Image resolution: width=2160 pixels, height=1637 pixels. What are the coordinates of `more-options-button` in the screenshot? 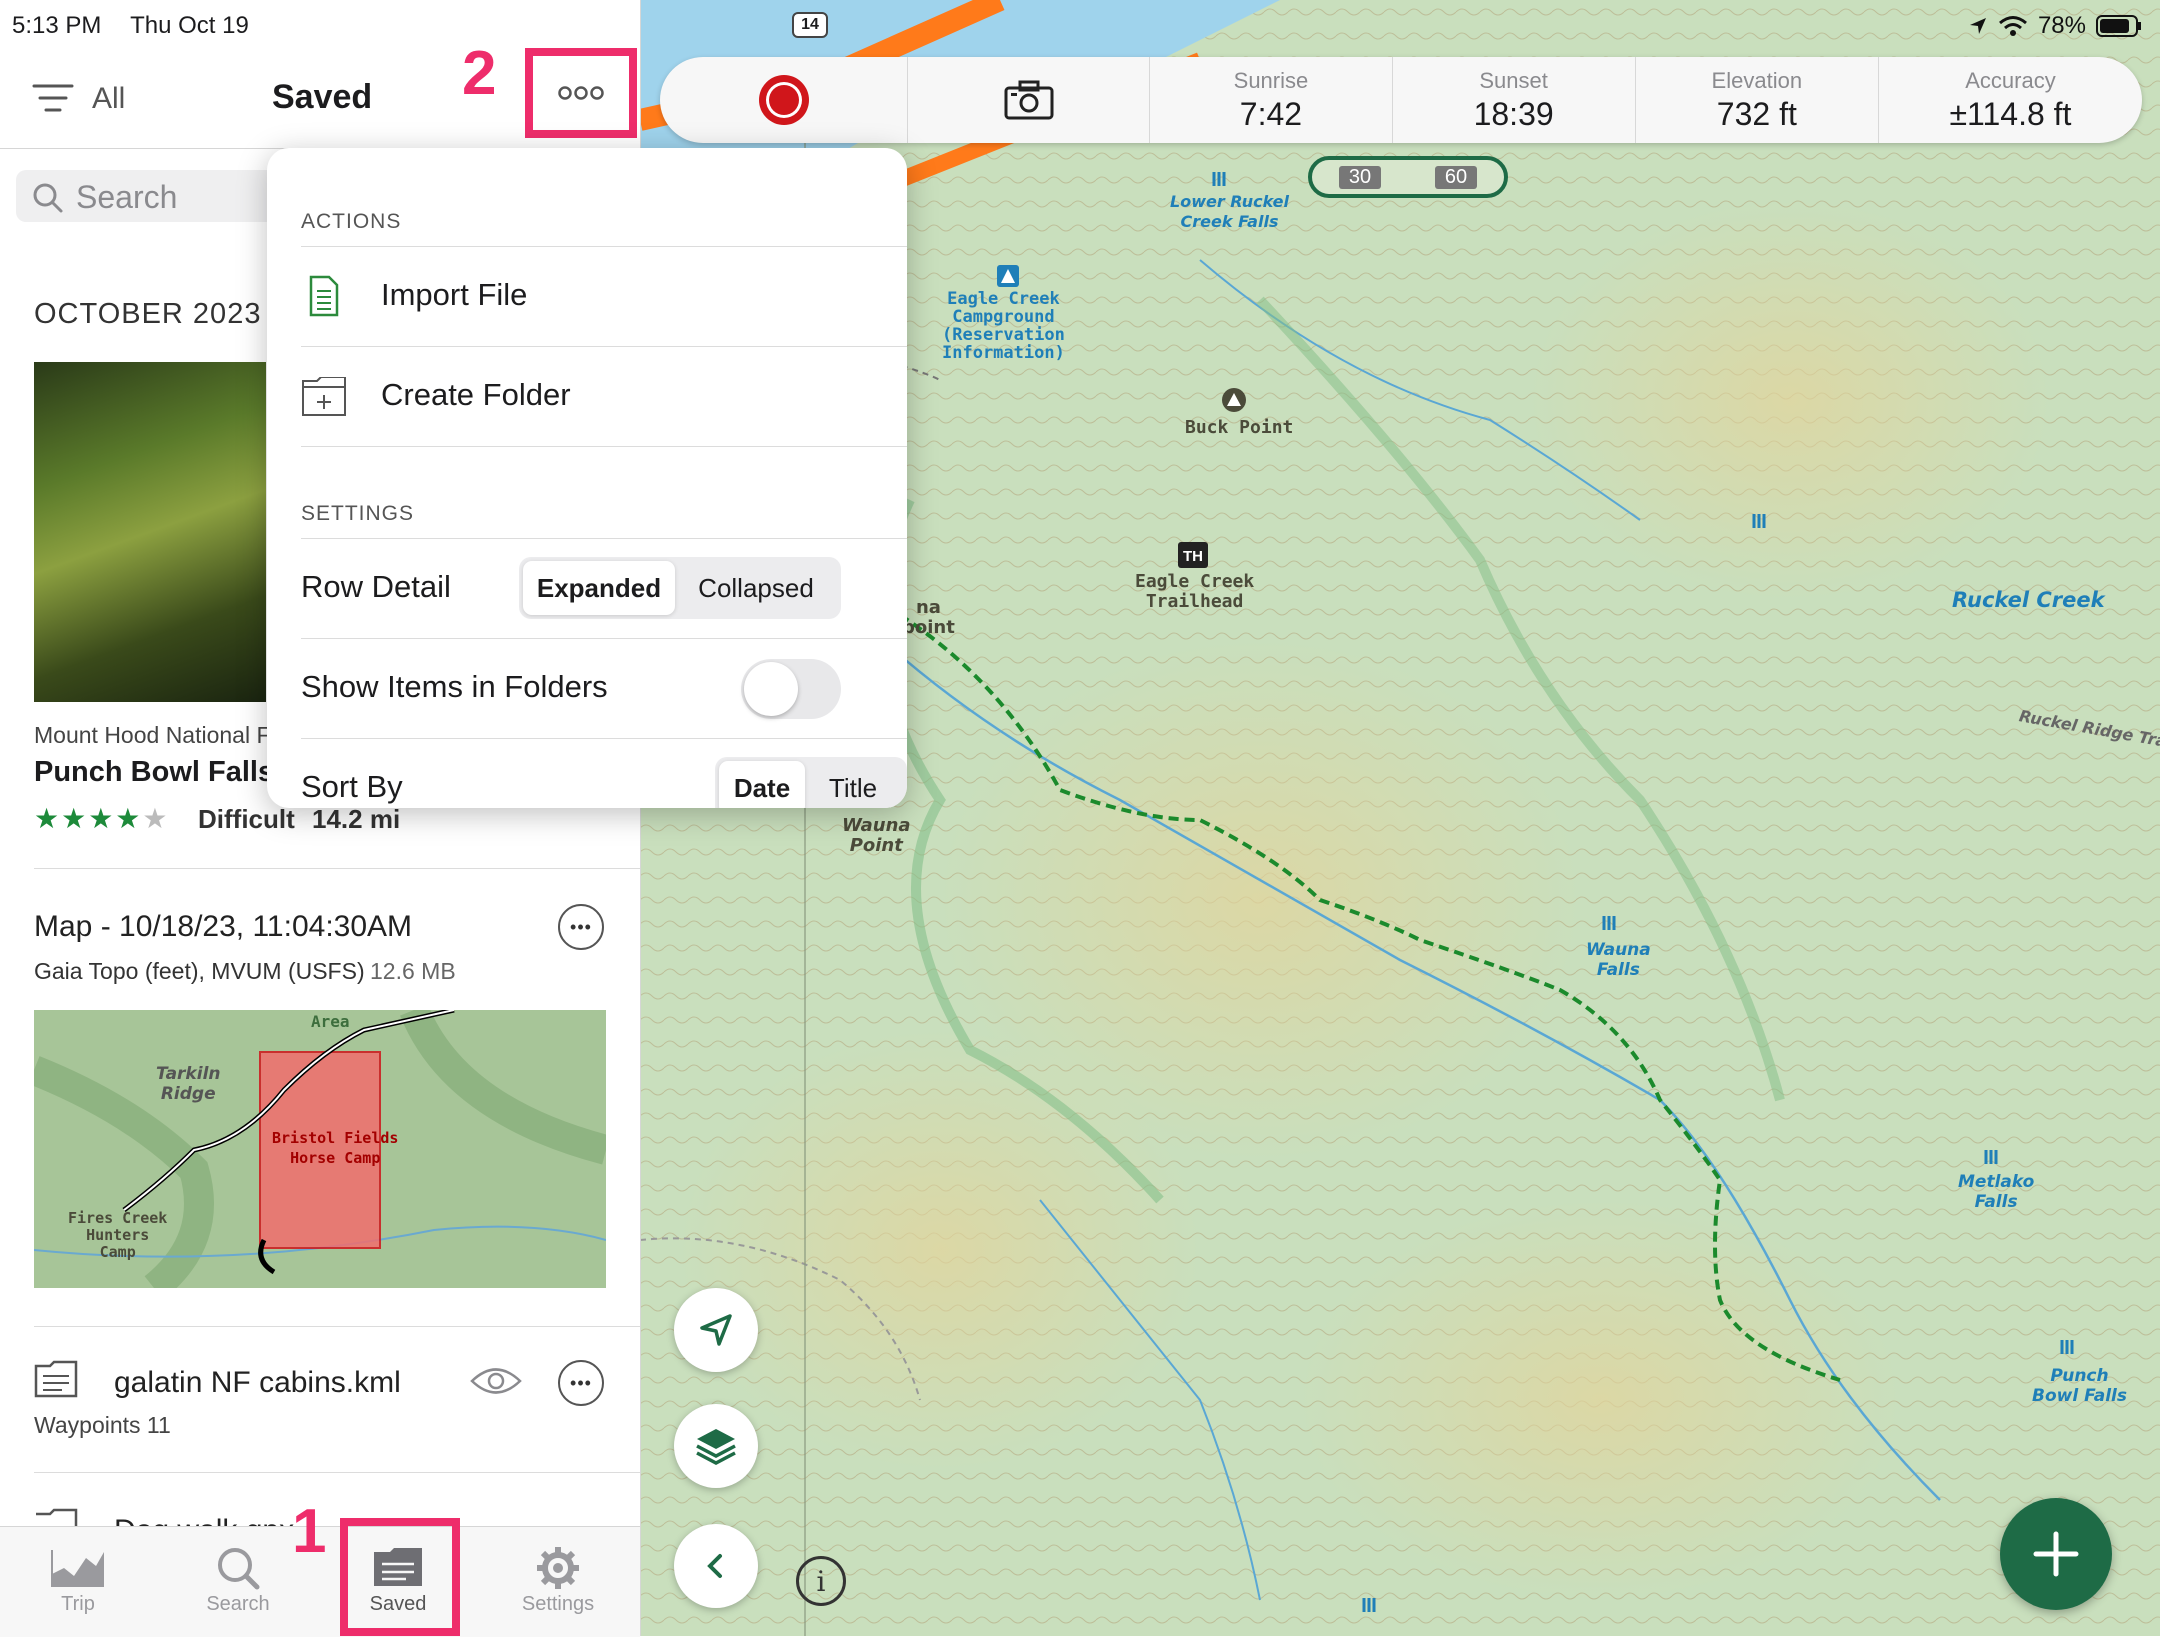 It's located at (581, 93).